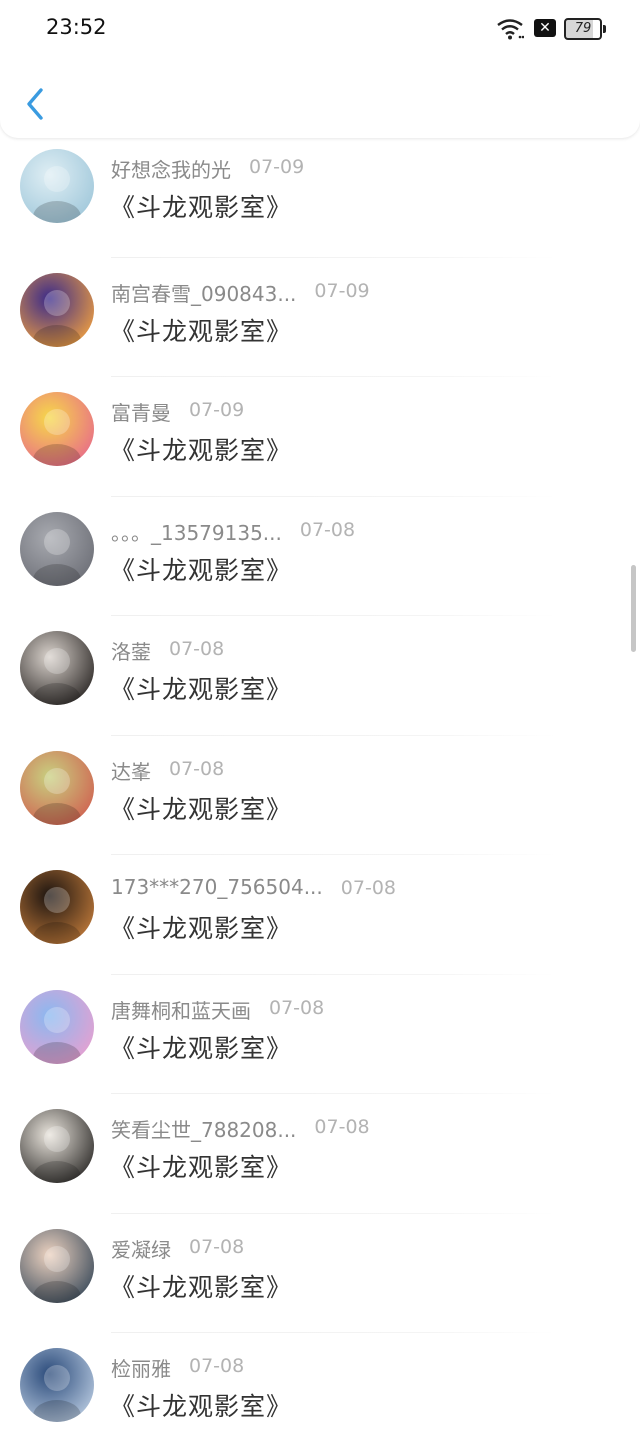 The height and width of the screenshot is (1453, 640). I want to click on list-item: 爱凝绿 07-08 《斗龙观影室》, so click(320, 1273).